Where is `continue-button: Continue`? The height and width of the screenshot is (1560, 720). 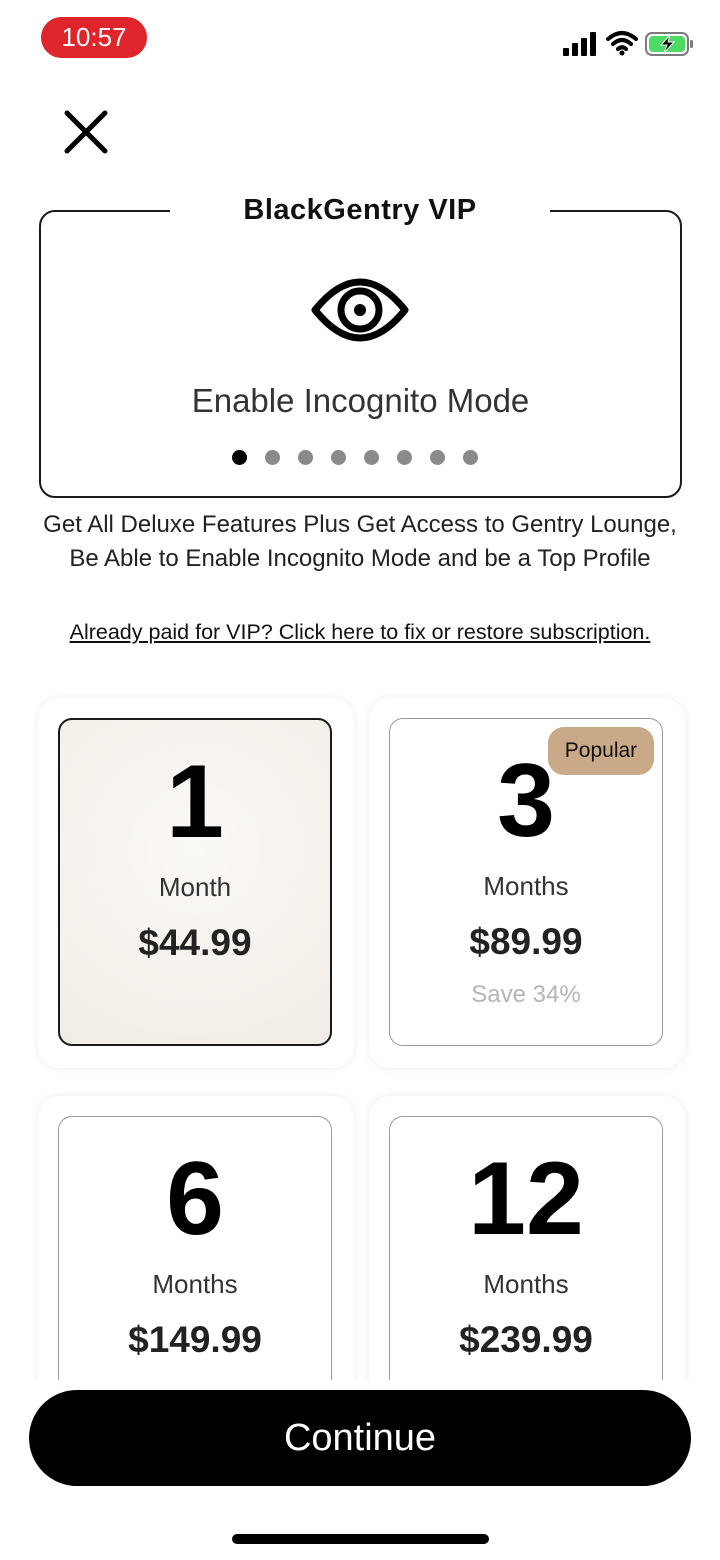 continue-button: Continue is located at coordinates (360, 1438).